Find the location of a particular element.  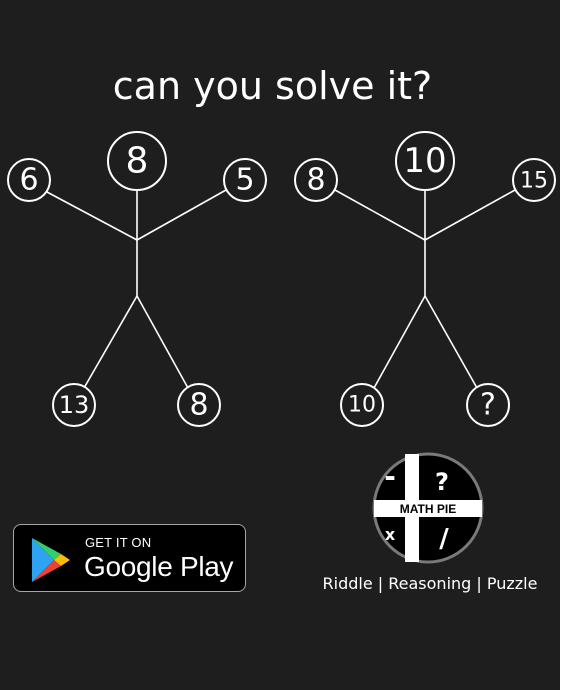

figure-1-right-foot: 8 is located at coordinates (199, 405).